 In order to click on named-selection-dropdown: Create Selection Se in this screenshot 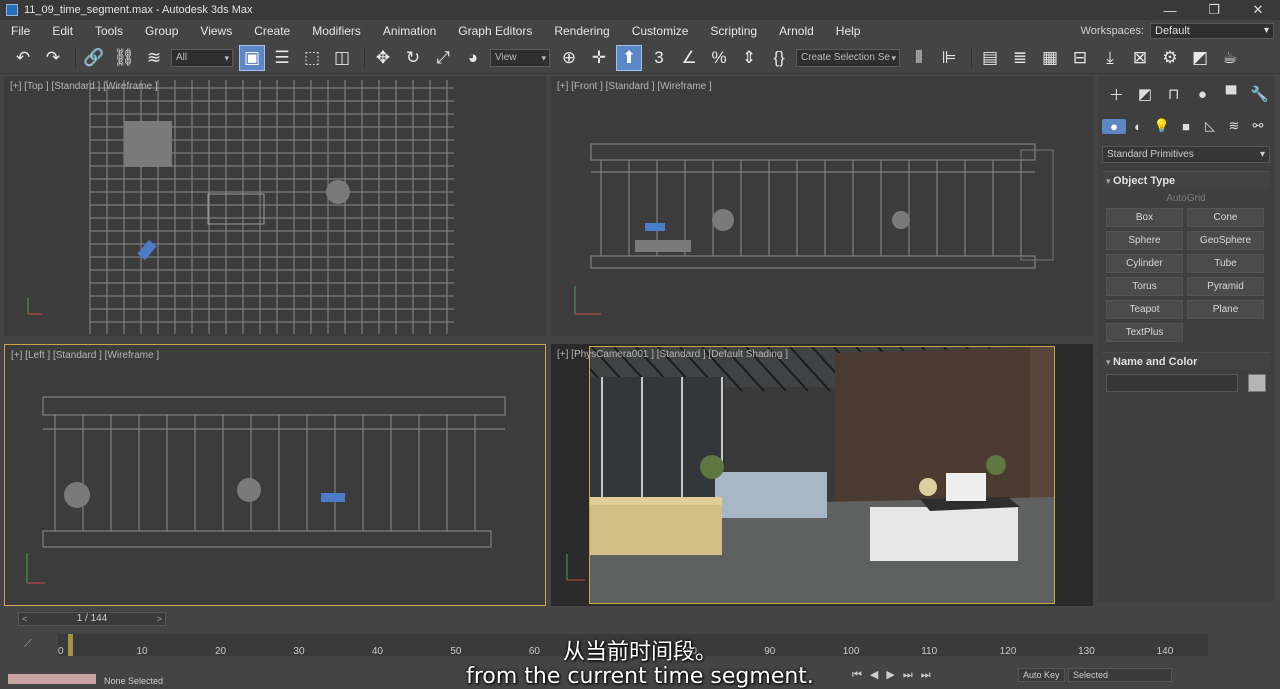, I will do `click(848, 57)`.